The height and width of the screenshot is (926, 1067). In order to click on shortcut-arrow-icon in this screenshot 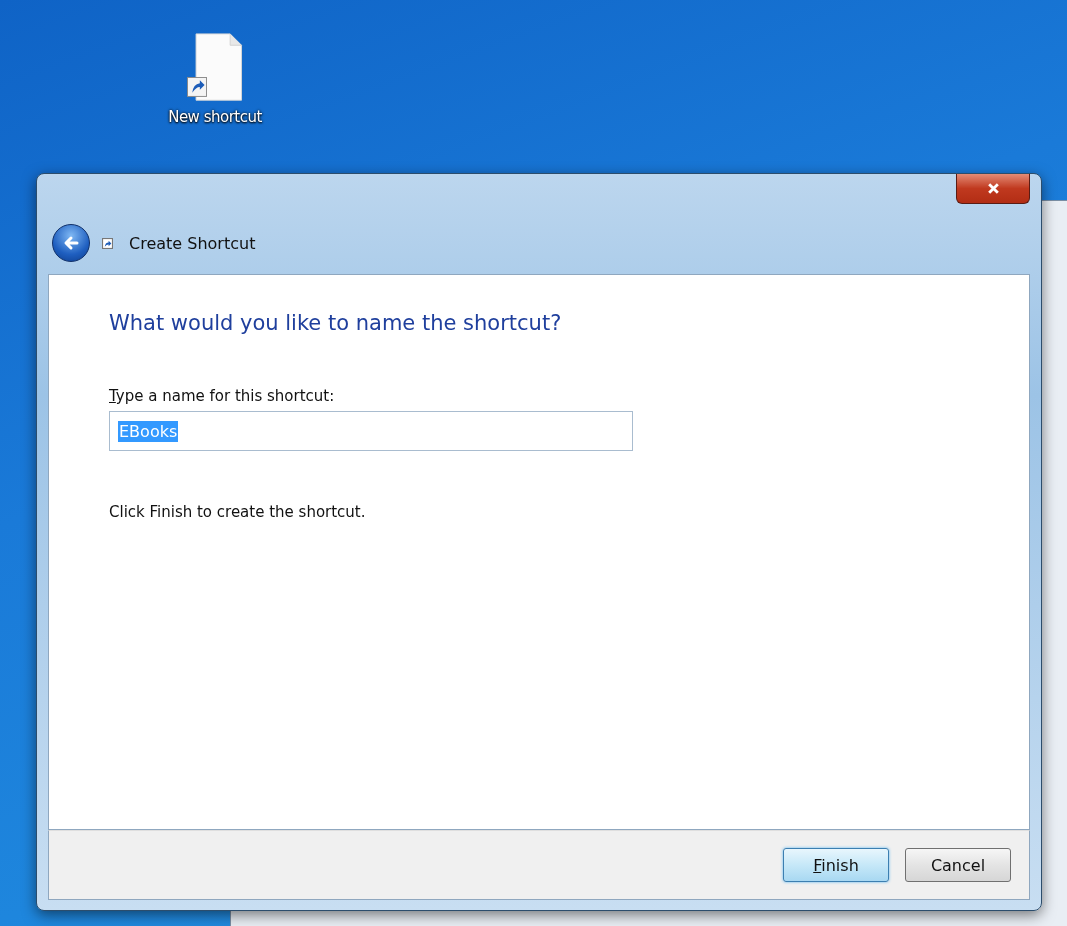, I will do `click(107, 243)`.